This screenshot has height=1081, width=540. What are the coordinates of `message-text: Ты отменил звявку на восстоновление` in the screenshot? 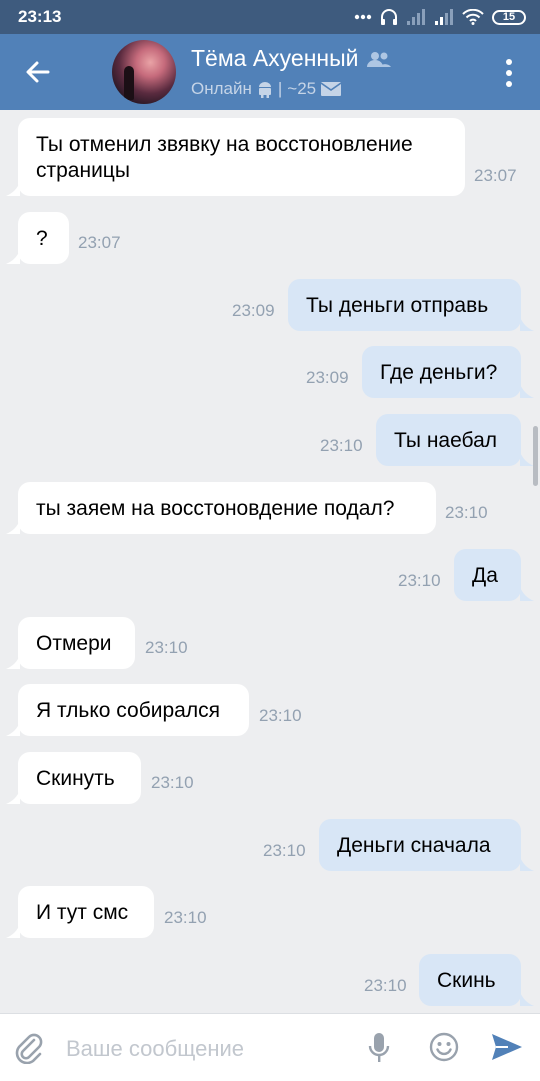 It's located at (224, 144).